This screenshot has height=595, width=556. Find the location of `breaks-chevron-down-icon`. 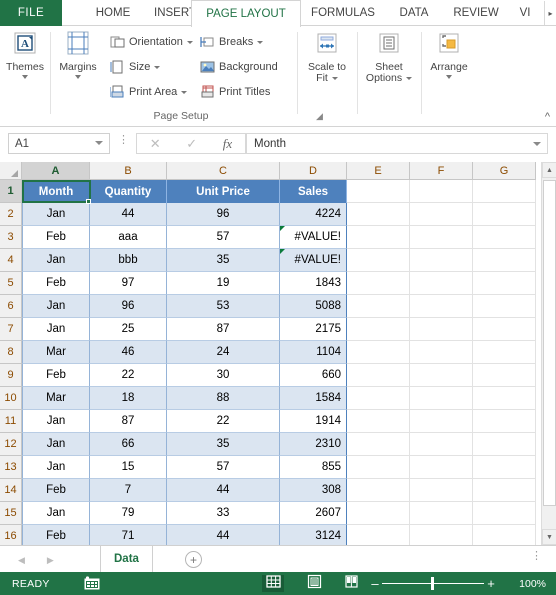

breaks-chevron-down-icon is located at coordinates (260, 42).